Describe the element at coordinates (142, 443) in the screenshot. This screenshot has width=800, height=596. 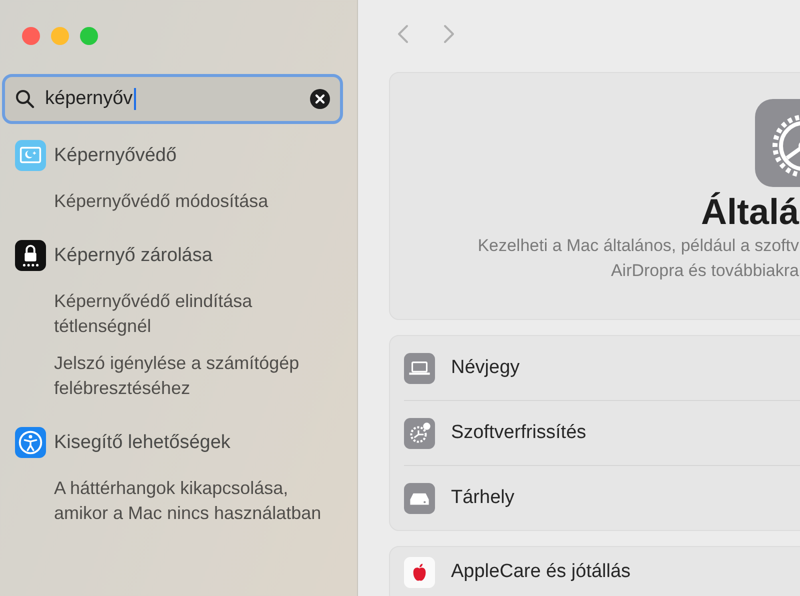
I see `result-title: Kisegítő lehetőségek` at that location.